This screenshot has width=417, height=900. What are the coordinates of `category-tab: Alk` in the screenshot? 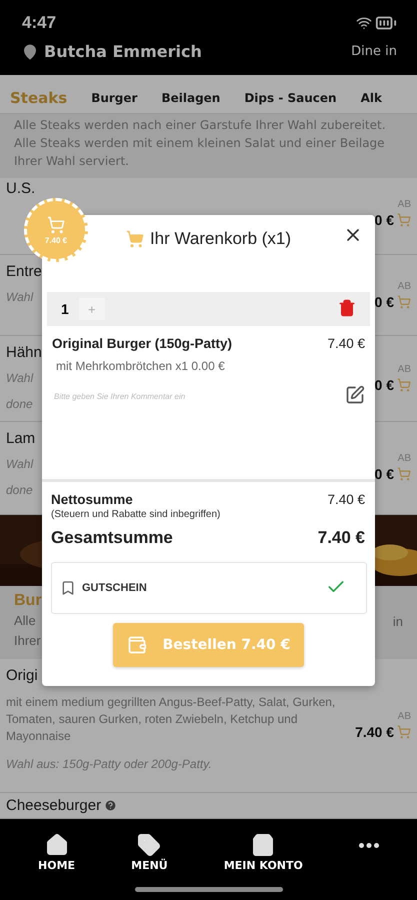 It's located at (371, 98).